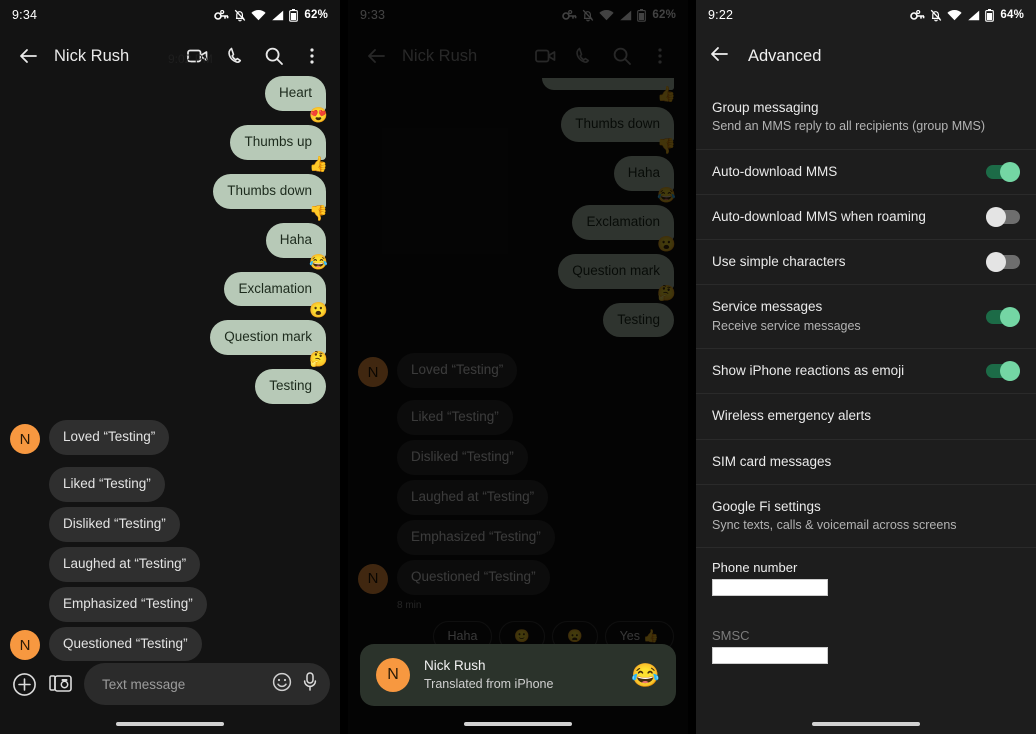  I want to click on wifi-icon, so click(606, 15).